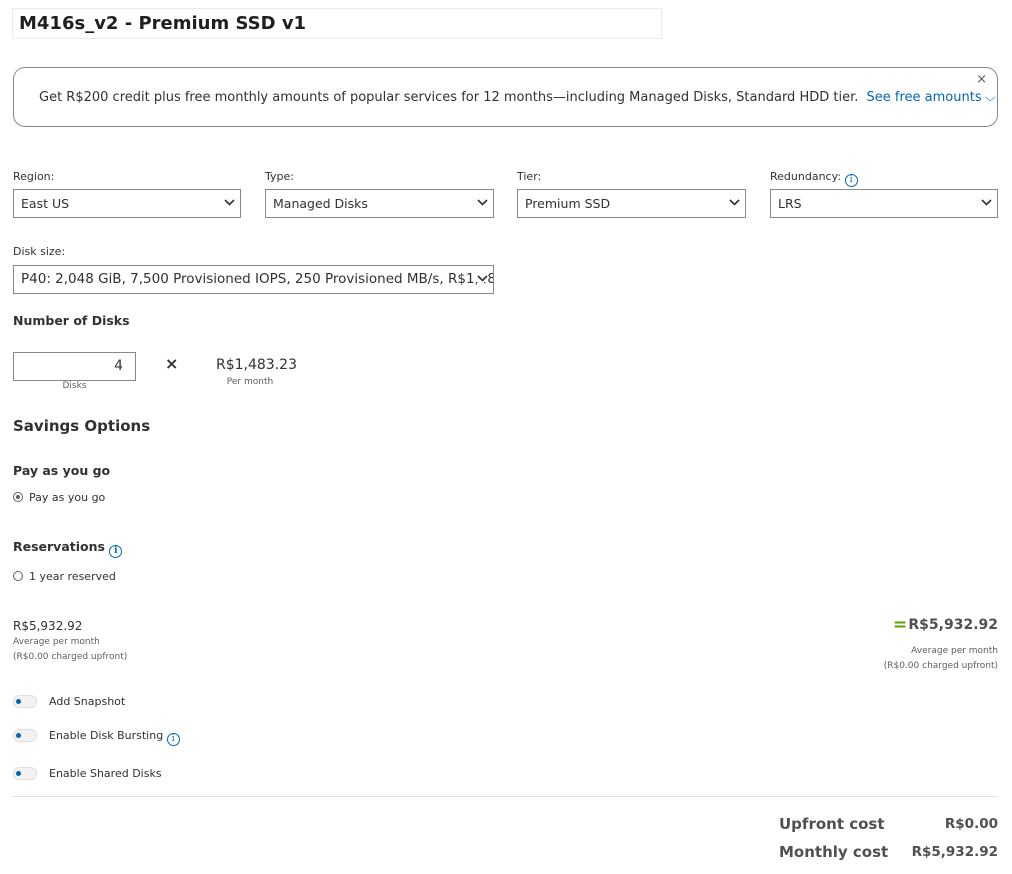  I want to click on pay-as-you-go-heading: Pay as you go, so click(62, 470).